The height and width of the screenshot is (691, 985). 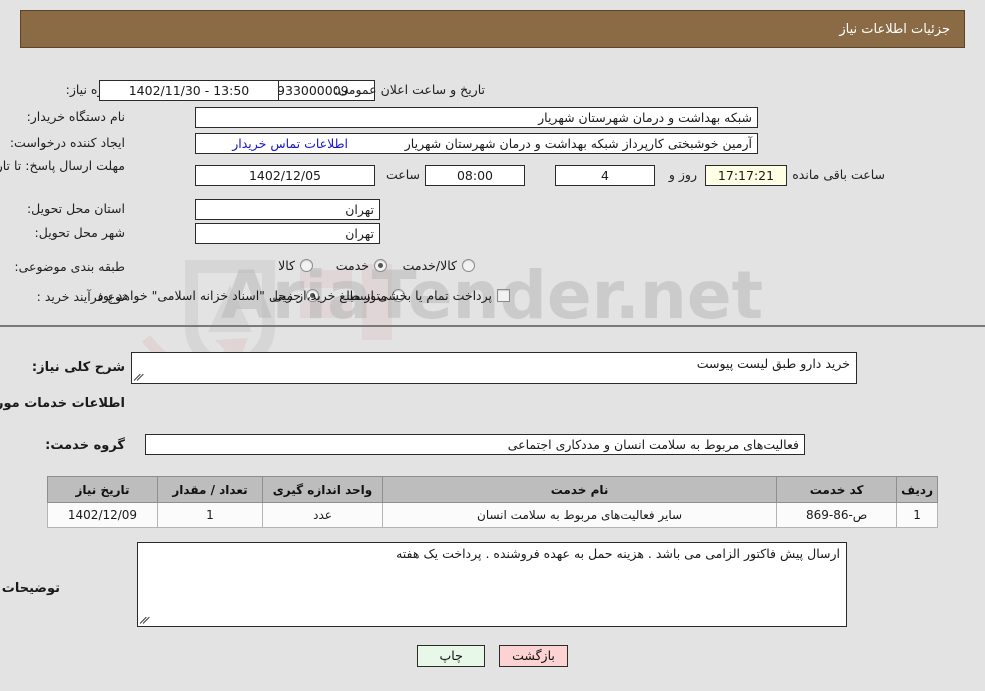 I want to click on delivery-city-label: شهر محل تحویل:, so click(x=79, y=232).